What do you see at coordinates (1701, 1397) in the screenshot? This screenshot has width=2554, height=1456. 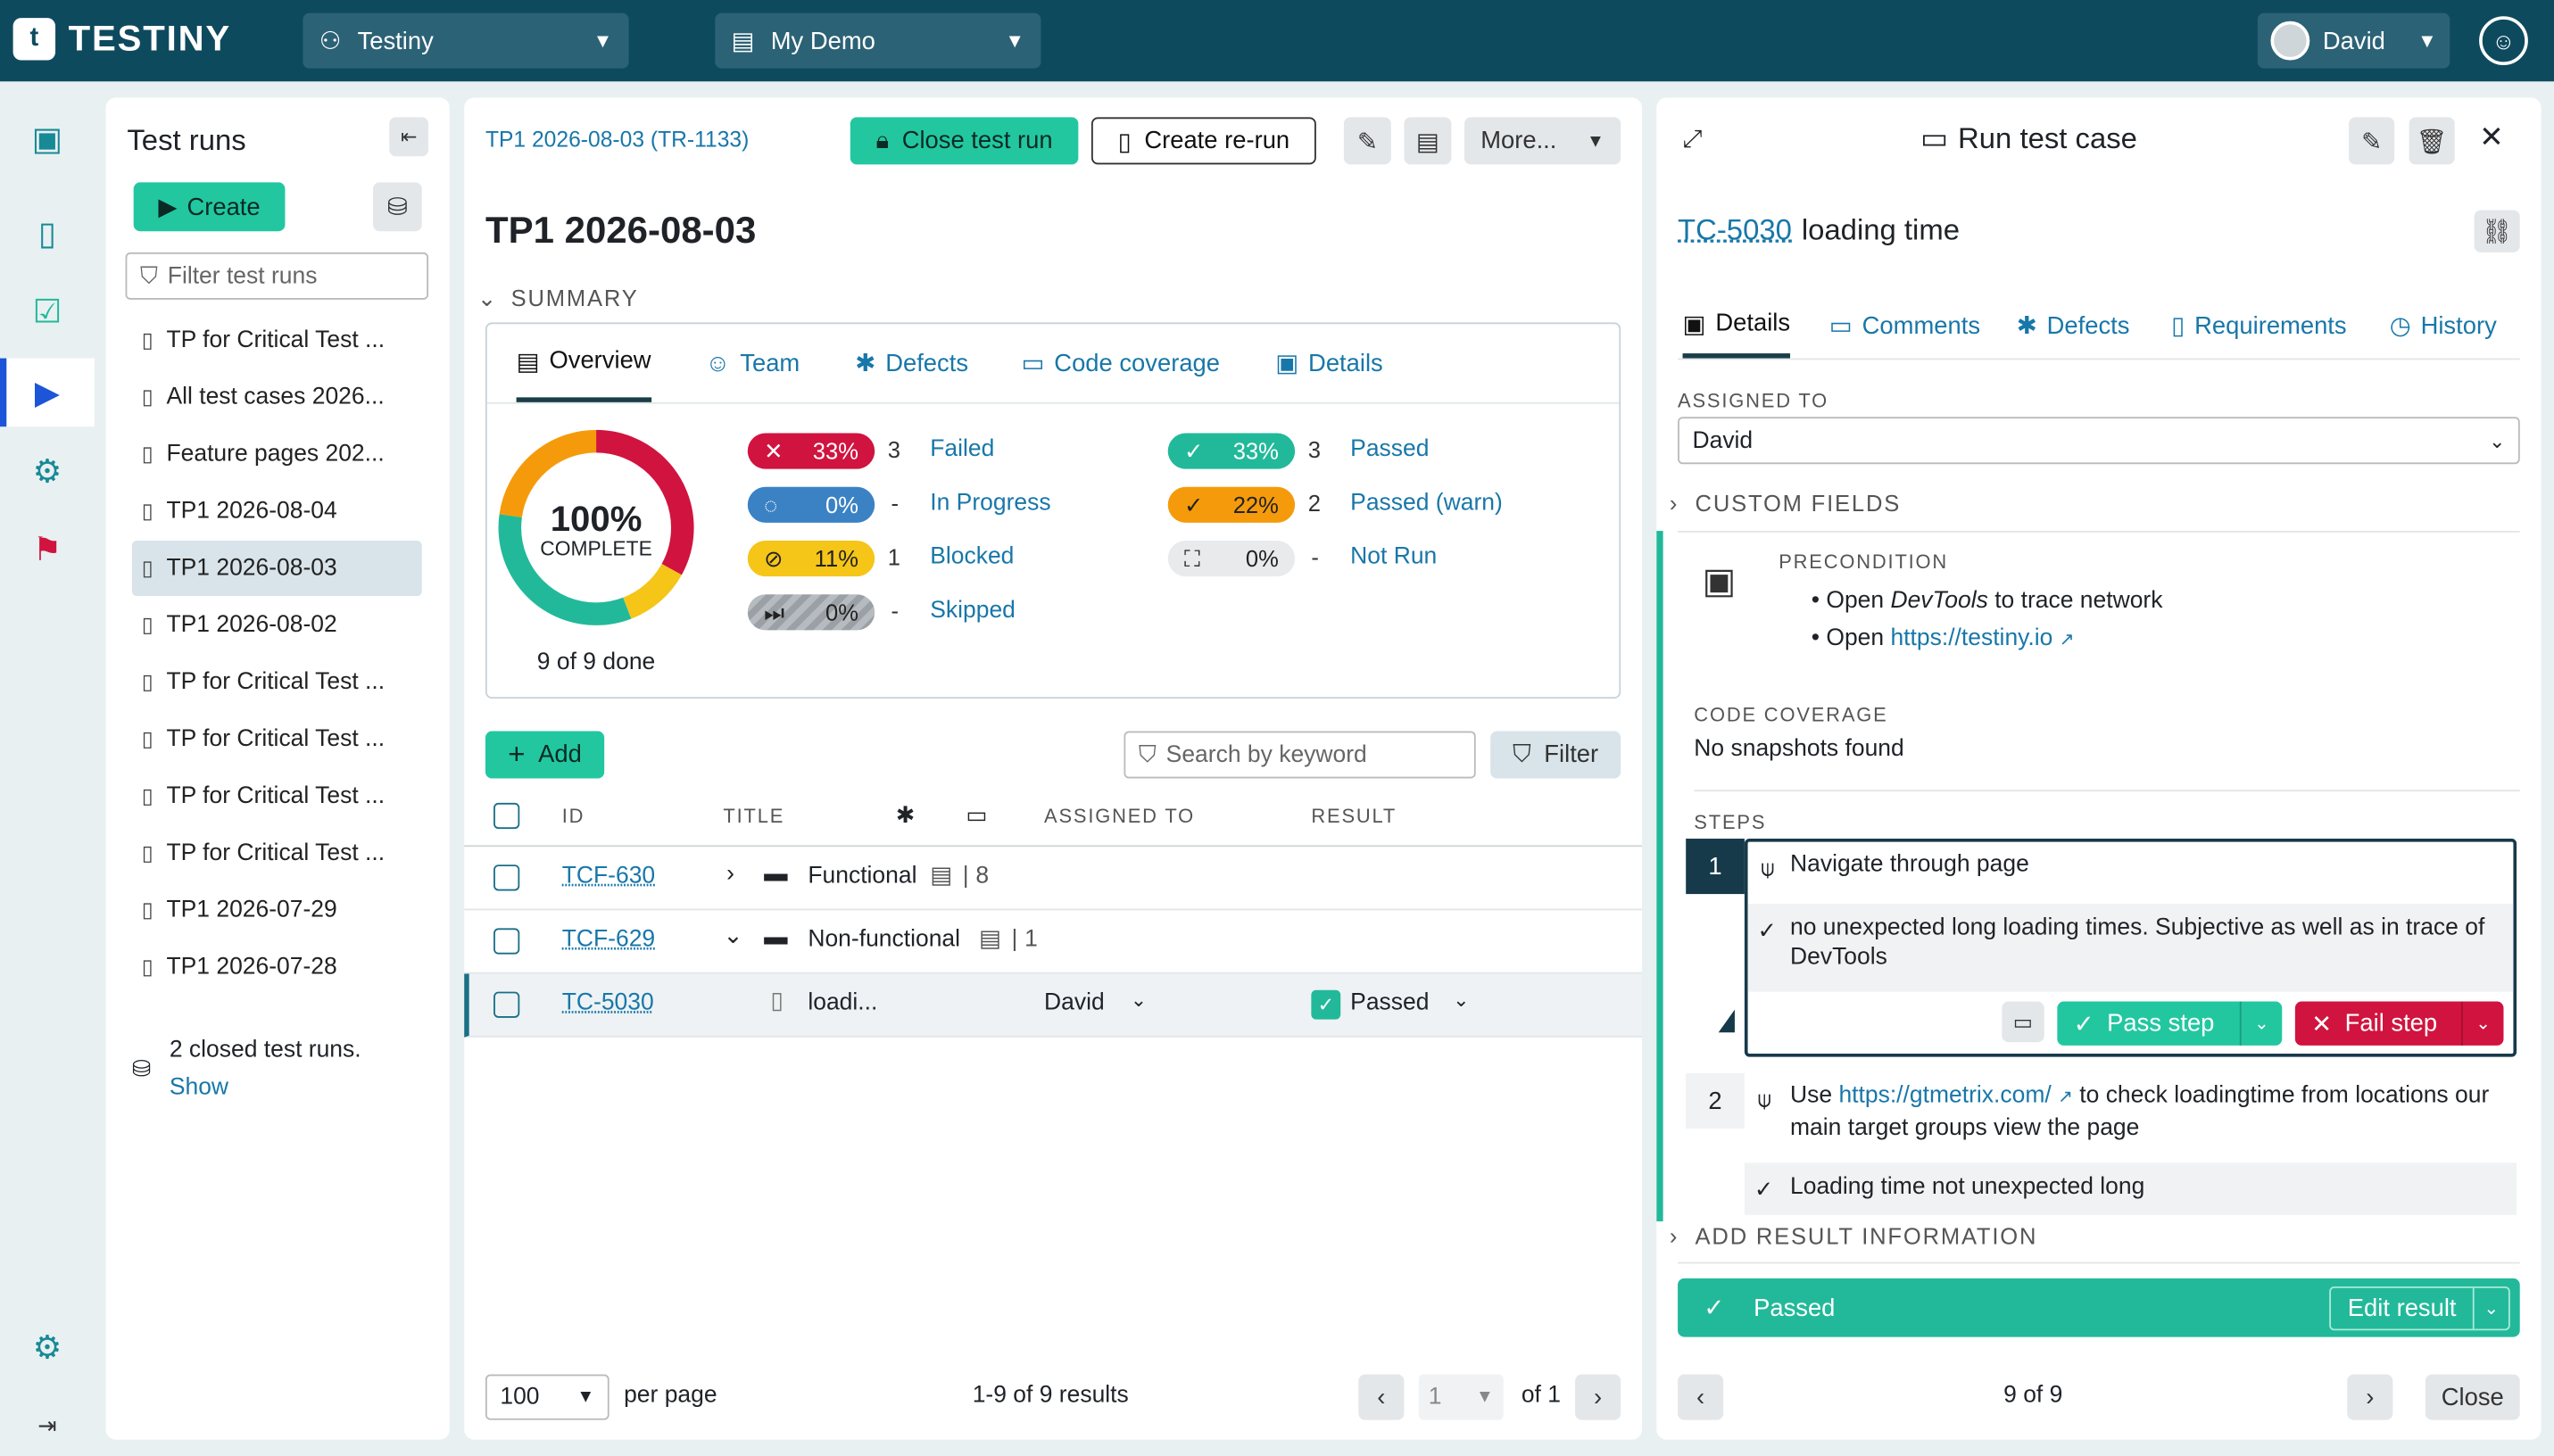 I see `prev-case-button: ‹` at bounding box center [1701, 1397].